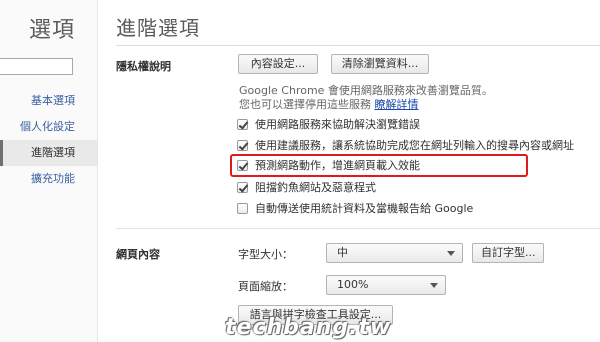 The image size is (600, 342). Describe the element at coordinates (158, 28) in the screenshot. I see `page-title: 進階選項` at that location.